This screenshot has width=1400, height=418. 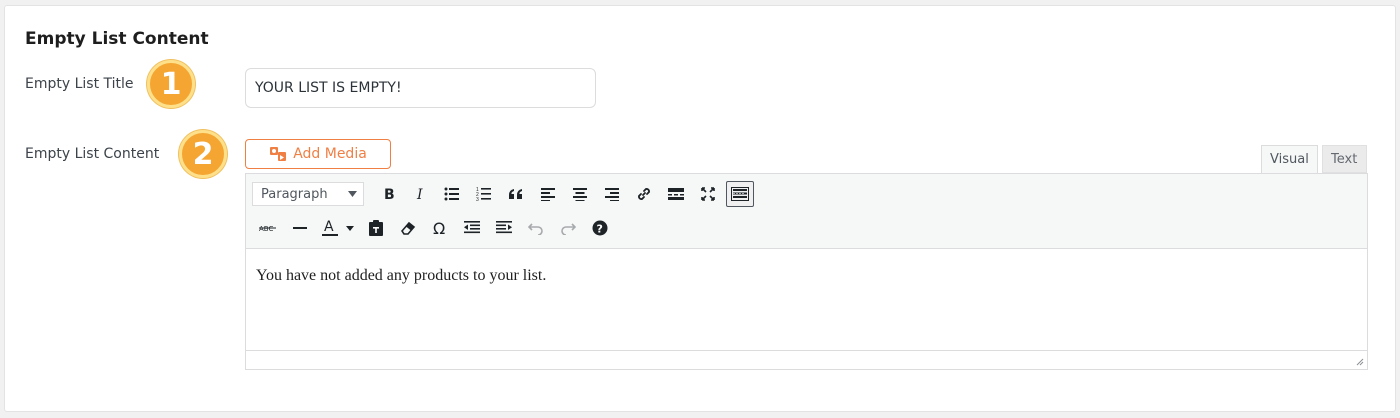 I want to click on special-character-button: Ω, so click(x=440, y=228).